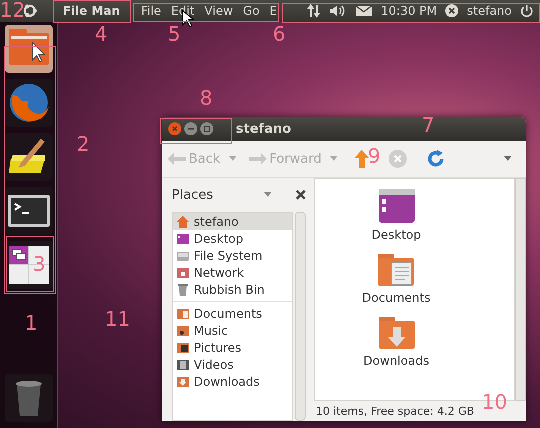 The width and height of the screenshot is (540, 428). Describe the element at coordinates (251, 11) in the screenshot. I see `menu-item: Go` at that location.